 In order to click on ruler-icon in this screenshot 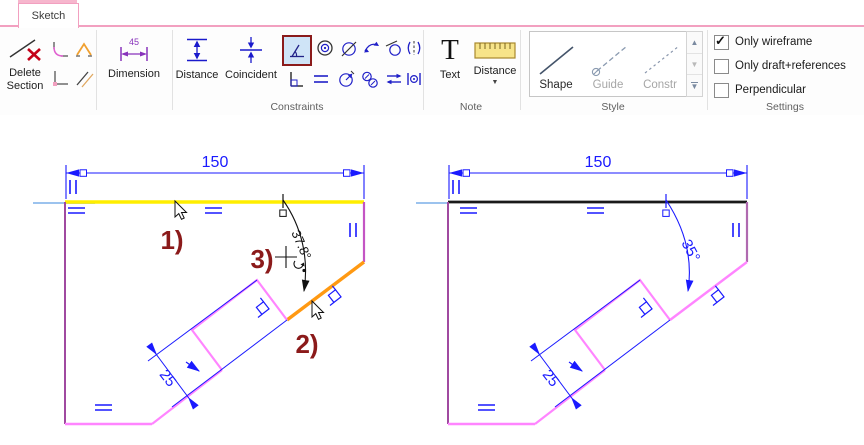, I will do `click(495, 50)`.